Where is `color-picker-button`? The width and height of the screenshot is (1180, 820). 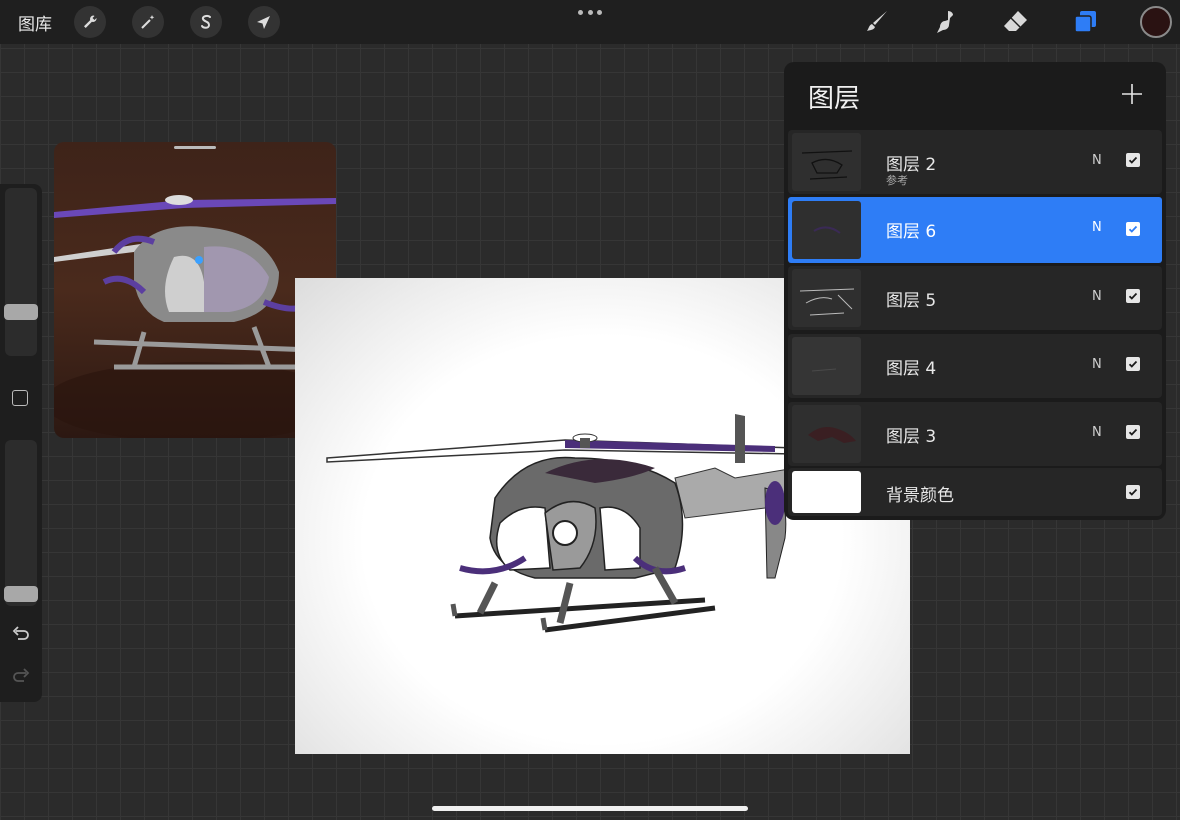 color-picker-button is located at coordinates (1156, 22).